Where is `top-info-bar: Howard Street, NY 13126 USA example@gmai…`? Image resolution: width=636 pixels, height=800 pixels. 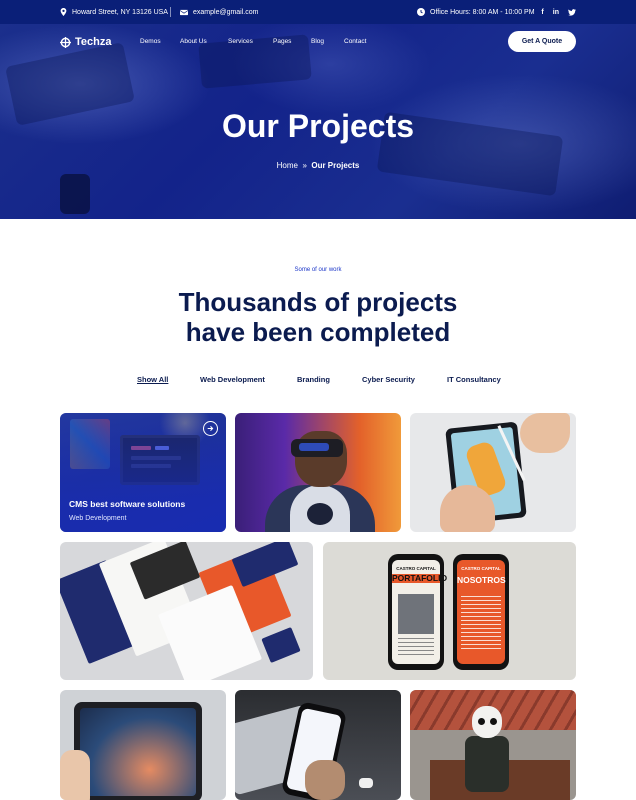 top-info-bar: Howard Street, NY 13126 USA example@gmai… is located at coordinates (318, 12).